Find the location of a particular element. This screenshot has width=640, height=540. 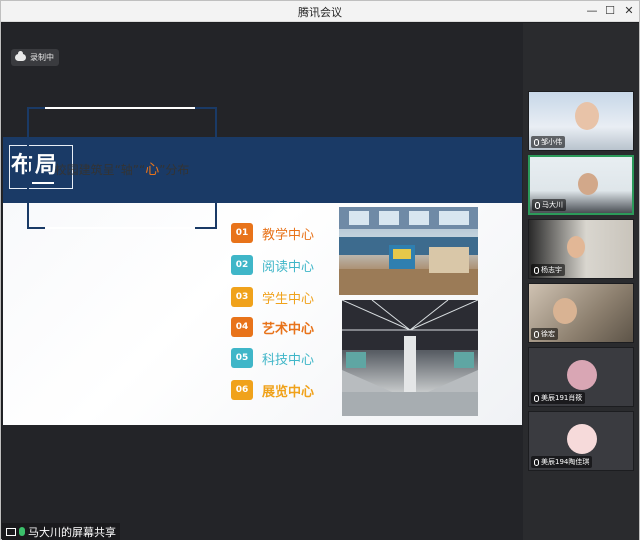

cloud-icon is located at coordinates (20, 56).